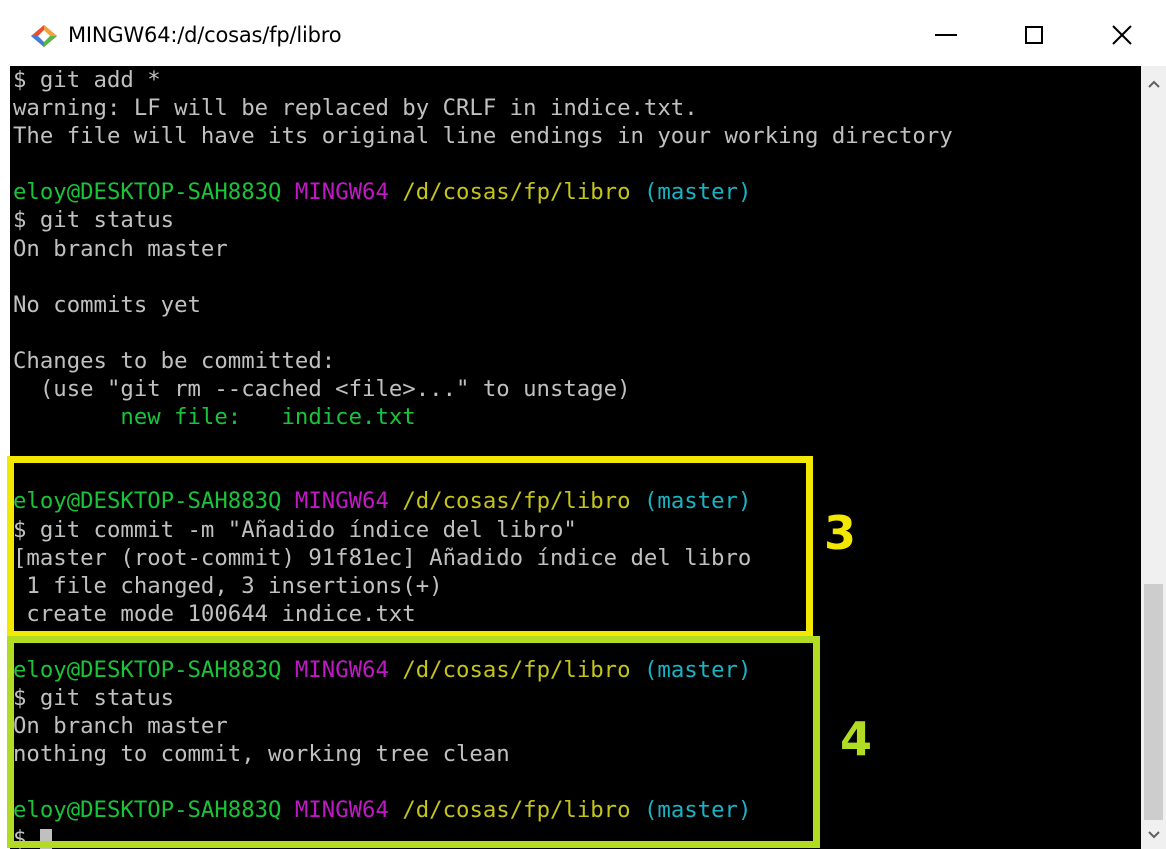 The height and width of the screenshot is (849, 1166). What do you see at coordinates (483, 614) in the screenshot?
I see `terminal-line: create mode 100644 indice.txt` at bounding box center [483, 614].